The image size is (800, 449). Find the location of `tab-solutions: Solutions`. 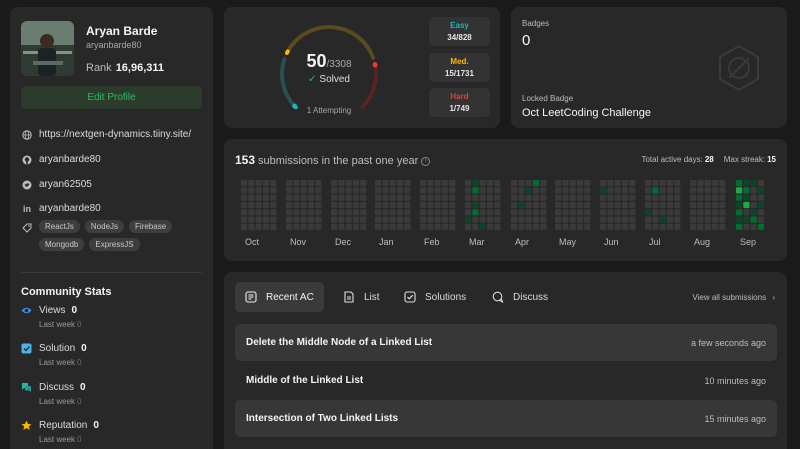

tab-solutions: Solutions is located at coordinates (435, 297).